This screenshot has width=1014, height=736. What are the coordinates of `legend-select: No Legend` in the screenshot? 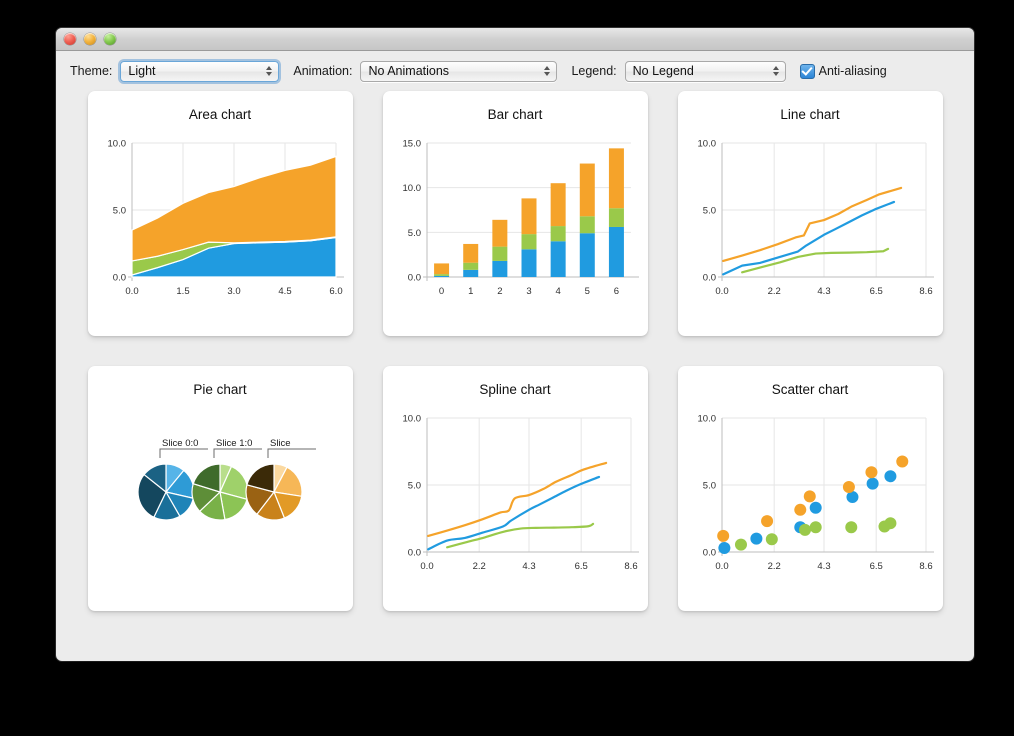 It's located at (705, 71).